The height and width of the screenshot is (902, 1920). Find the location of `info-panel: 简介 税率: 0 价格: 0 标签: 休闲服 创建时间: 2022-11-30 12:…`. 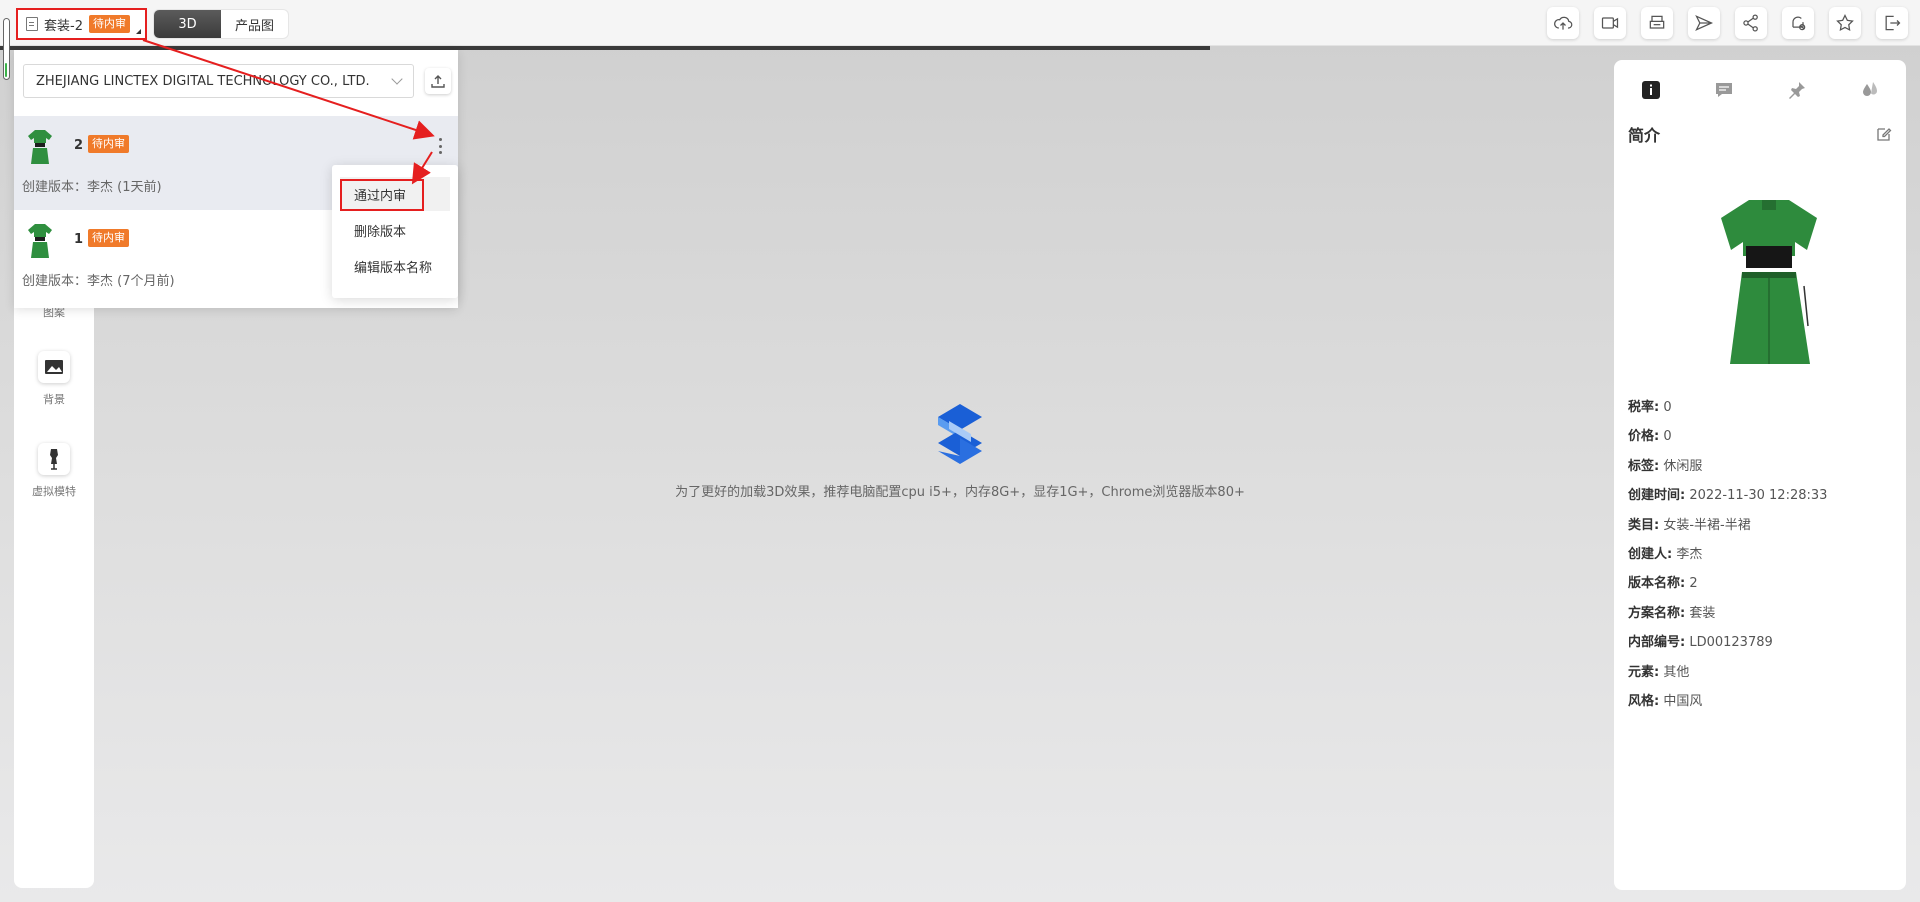

info-panel: 简介 税率: 0 价格: 0 标签: 休闲服 创建时间: 2022-11-30 12:… is located at coordinates (1760, 475).